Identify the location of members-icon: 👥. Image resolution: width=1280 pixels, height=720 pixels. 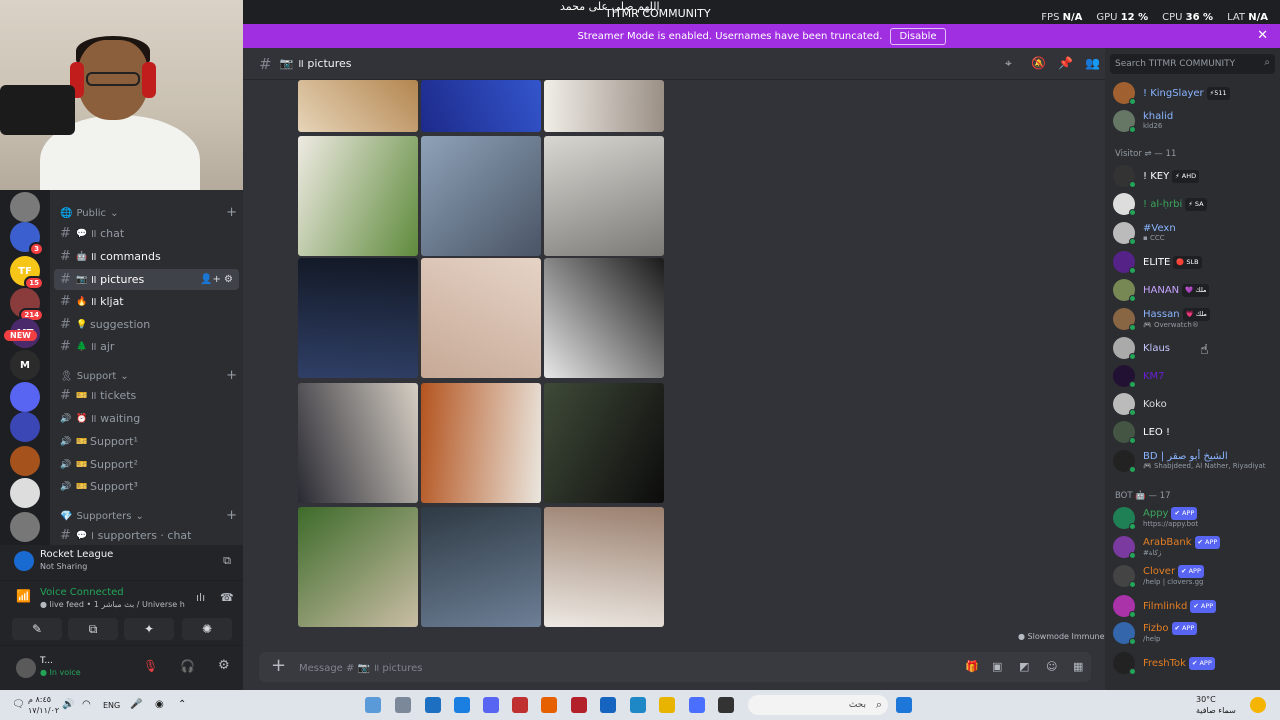
(1092, 63).